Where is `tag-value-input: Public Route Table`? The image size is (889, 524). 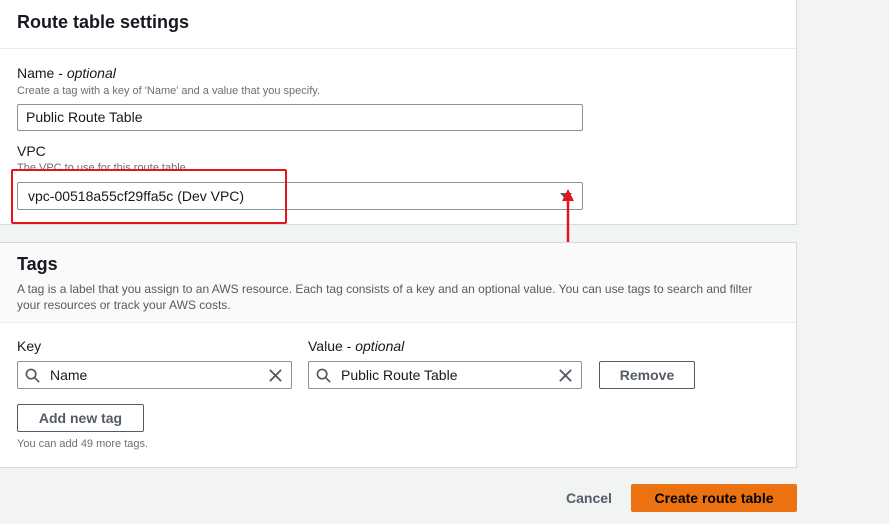
tag-value-input: Public Route Table is located at coordinates (445, 375).